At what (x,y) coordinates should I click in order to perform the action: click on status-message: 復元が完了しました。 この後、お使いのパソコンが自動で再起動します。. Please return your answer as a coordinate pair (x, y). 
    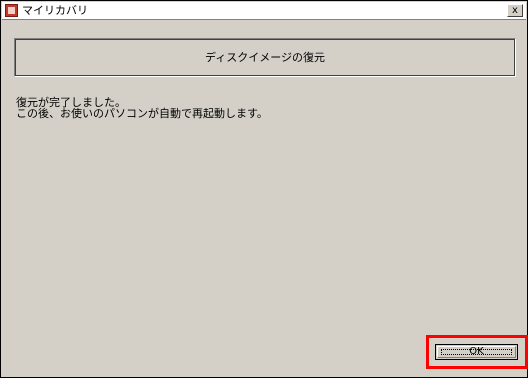
    Looking at the image, I should click on (142, 108).